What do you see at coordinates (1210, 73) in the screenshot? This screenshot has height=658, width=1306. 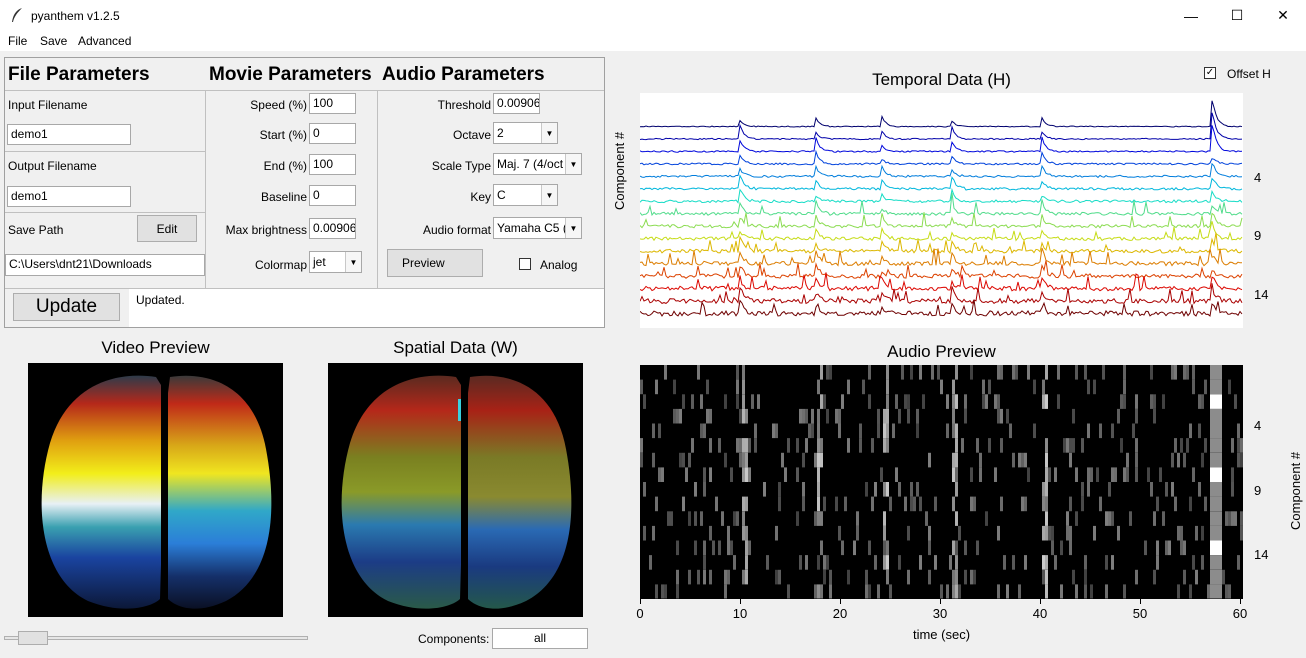 I see `offset-h-checkbox: ✓` at bounding box center [1210, 73].